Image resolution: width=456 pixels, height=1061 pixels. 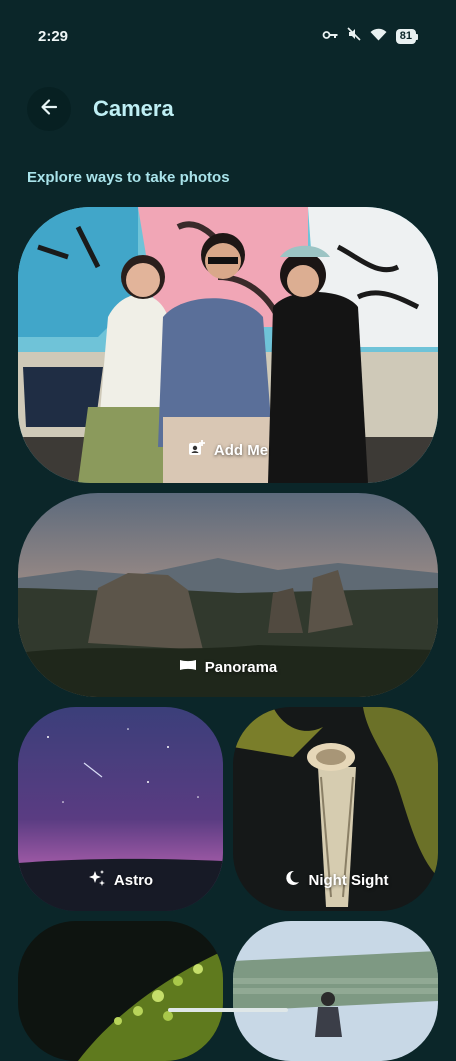 I want to click on section-label: Explore ways to take photos, so click(x=128, y=177).